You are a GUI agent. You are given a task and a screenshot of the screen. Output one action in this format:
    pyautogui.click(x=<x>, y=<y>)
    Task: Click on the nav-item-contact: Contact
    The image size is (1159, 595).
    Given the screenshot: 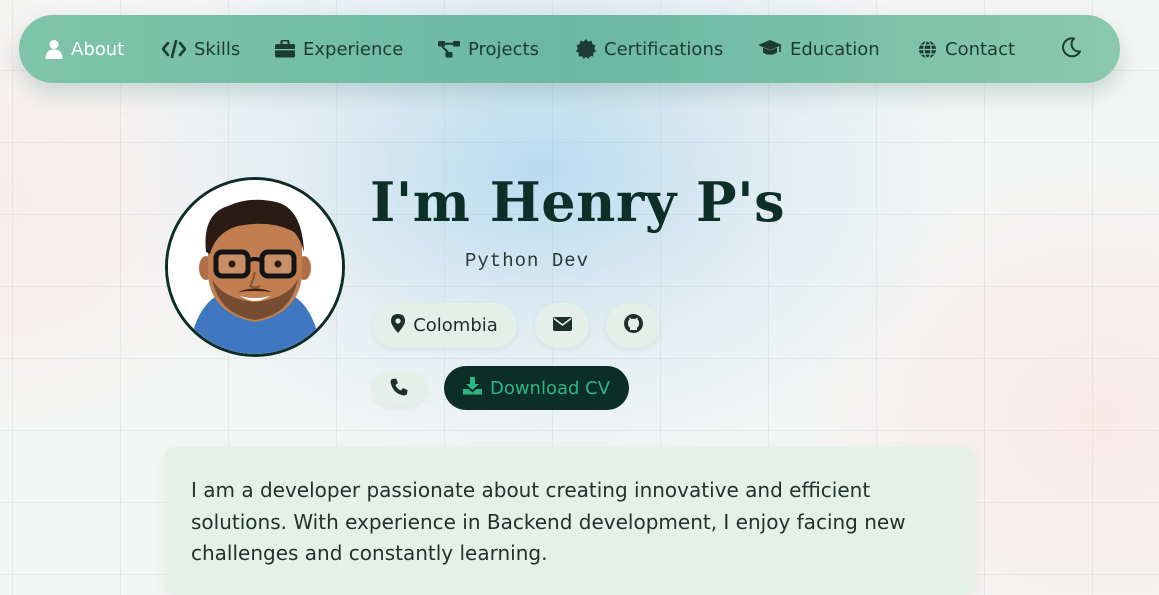 What is the action you would take?
    pyautogui.click(x=966, y=49)
    